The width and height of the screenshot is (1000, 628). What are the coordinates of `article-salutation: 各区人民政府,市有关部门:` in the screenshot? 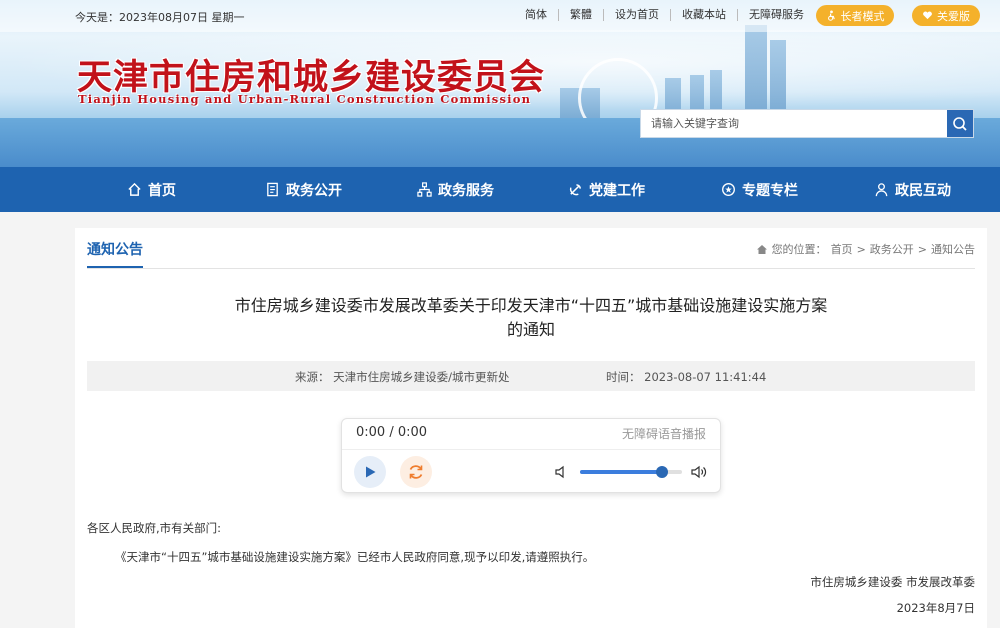 It's located at (154, 528).